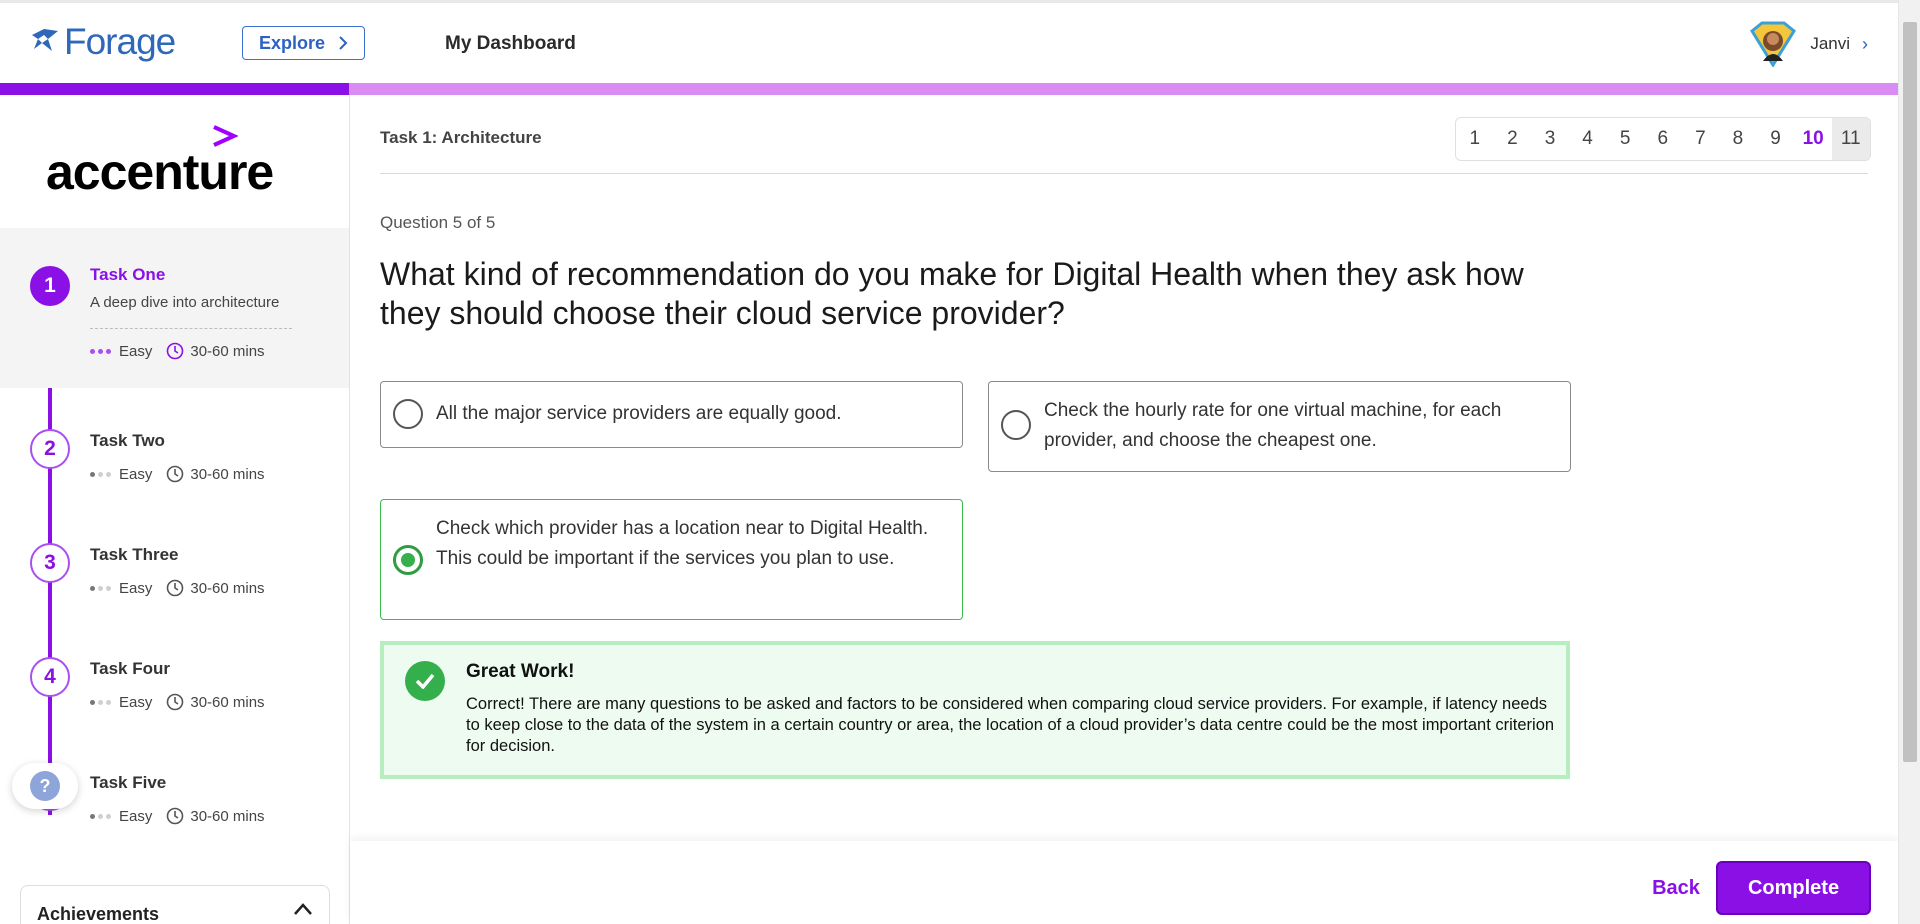 The height and width of the screenshot is (924, 1920). What do you see at coordinates (175, 89) in the screenshot?
I see `course-progress-fill` at bounding box center [175, 89].